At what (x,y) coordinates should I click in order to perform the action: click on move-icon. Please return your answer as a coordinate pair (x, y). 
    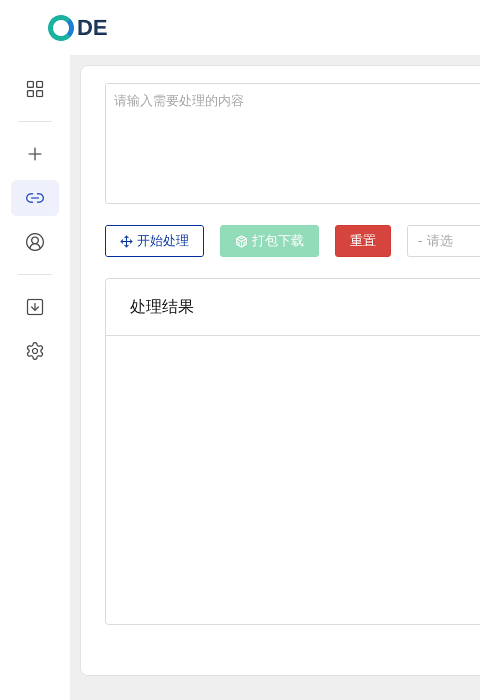
    Looking at the image, I should click on (126, 241).